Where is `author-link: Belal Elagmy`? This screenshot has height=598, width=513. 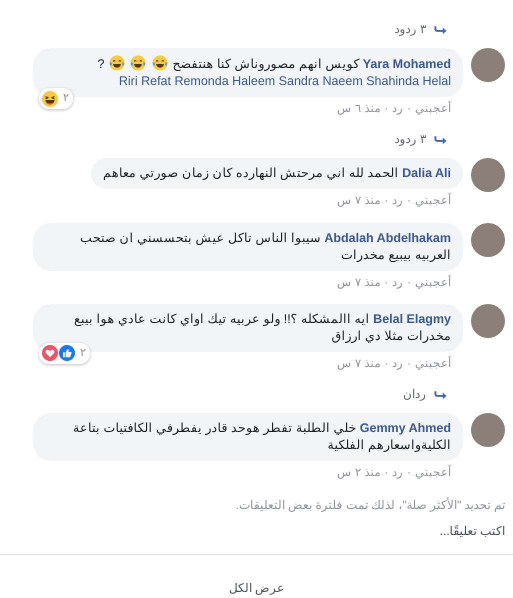
author-link: Belal Elagmy is located at coordinates (412, 319).